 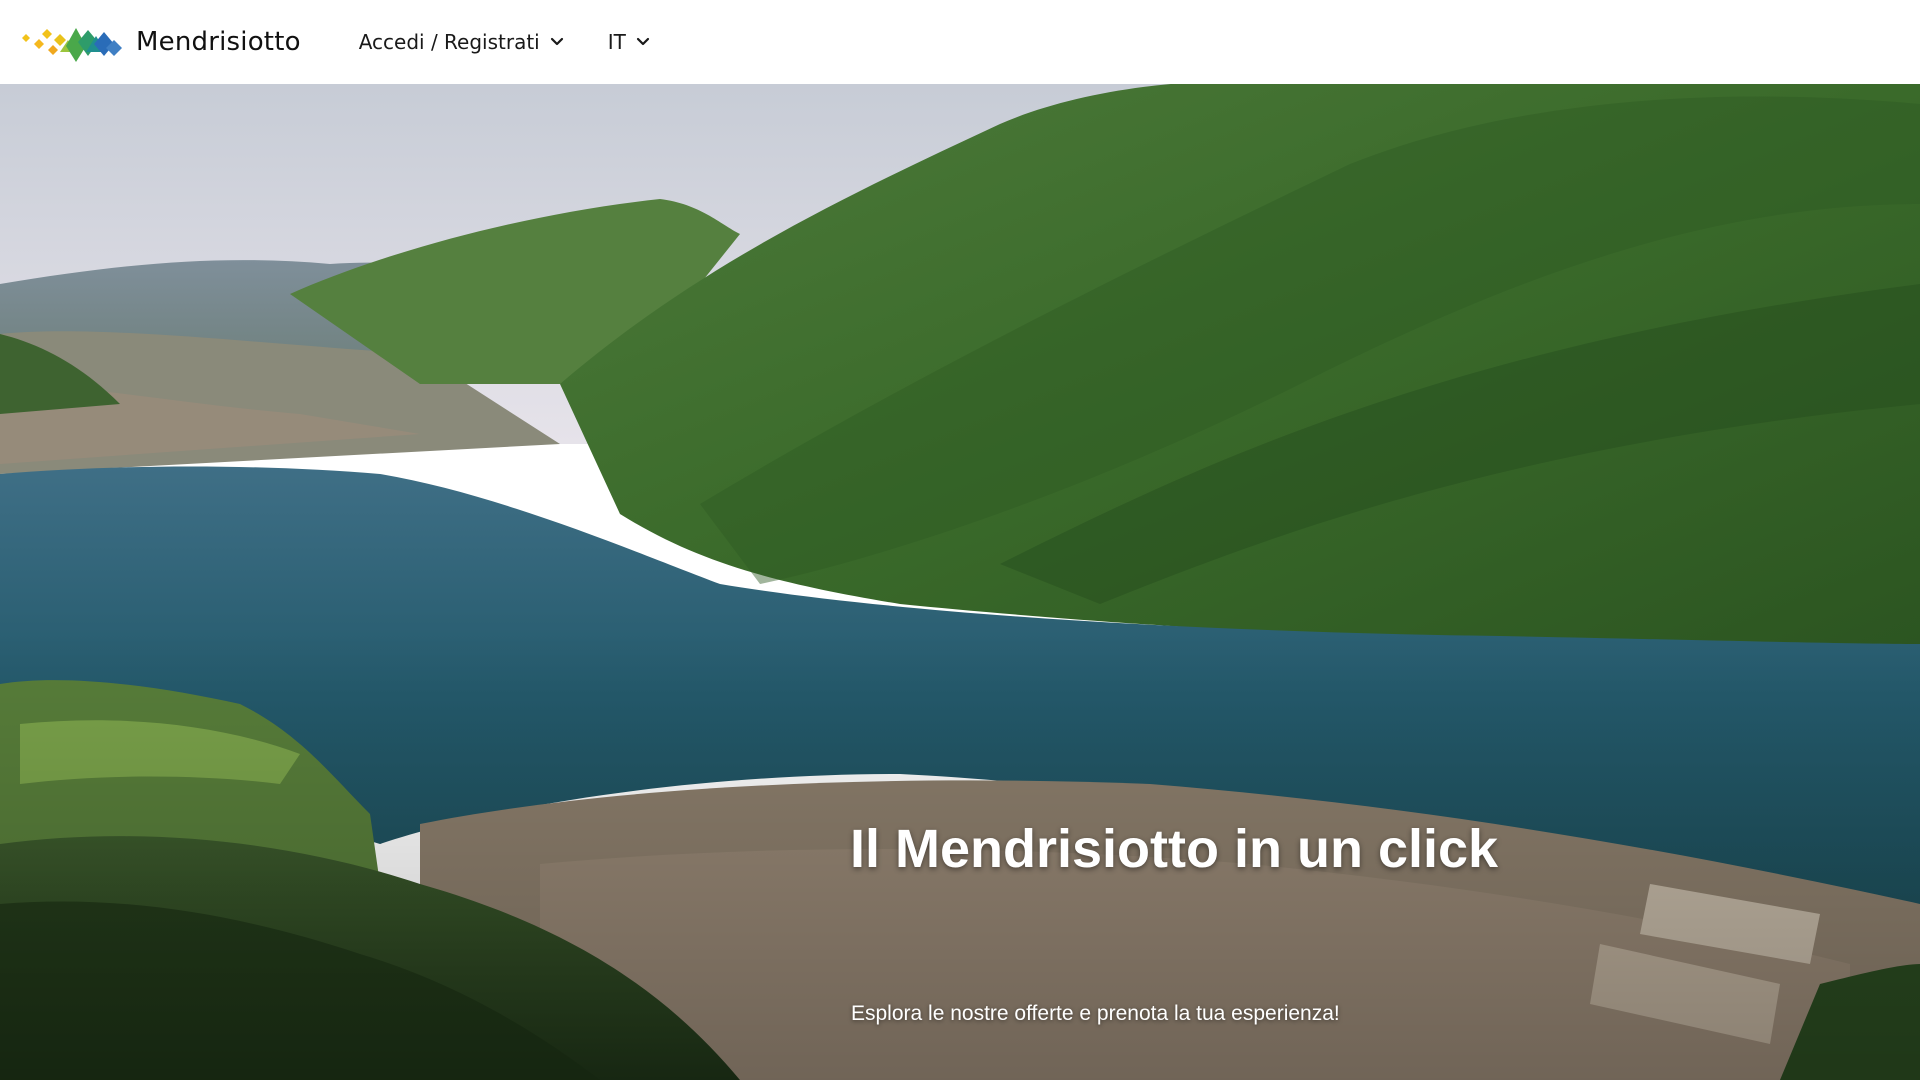 I want to click on brand-logo-link: Mendrisiotto, so click(x=160, y=42).